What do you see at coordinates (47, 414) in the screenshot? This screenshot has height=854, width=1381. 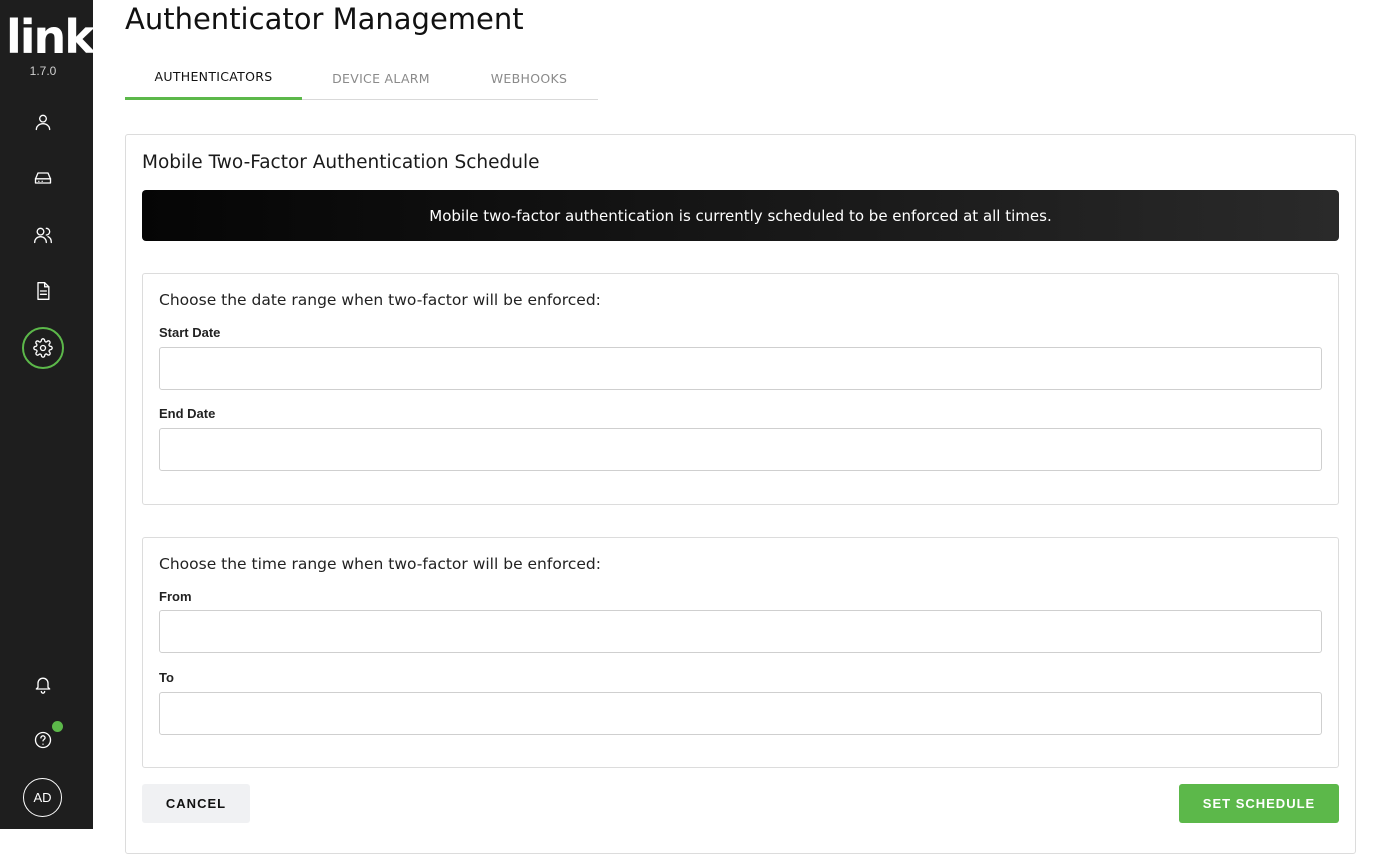 I see `sidebar: link 1.7.0 AD` at bounding box center [47, 414].